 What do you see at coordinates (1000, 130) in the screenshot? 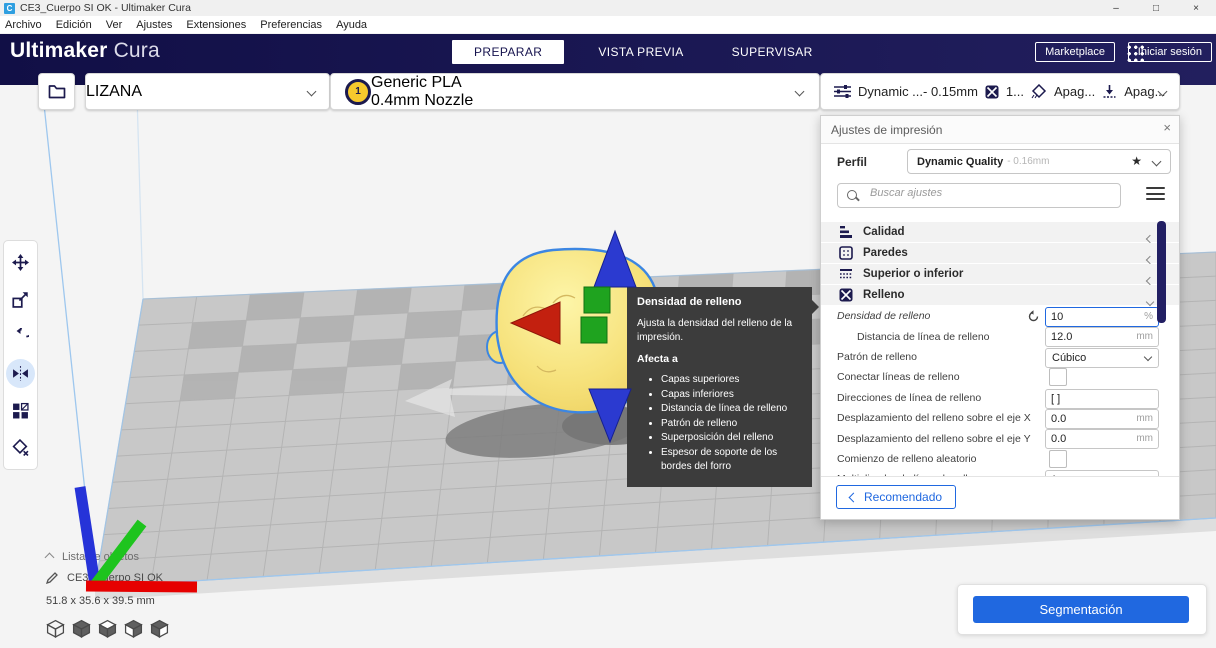
I see `panel-header: Ajustes de impresión ×` at bounding box center [1000, 130].